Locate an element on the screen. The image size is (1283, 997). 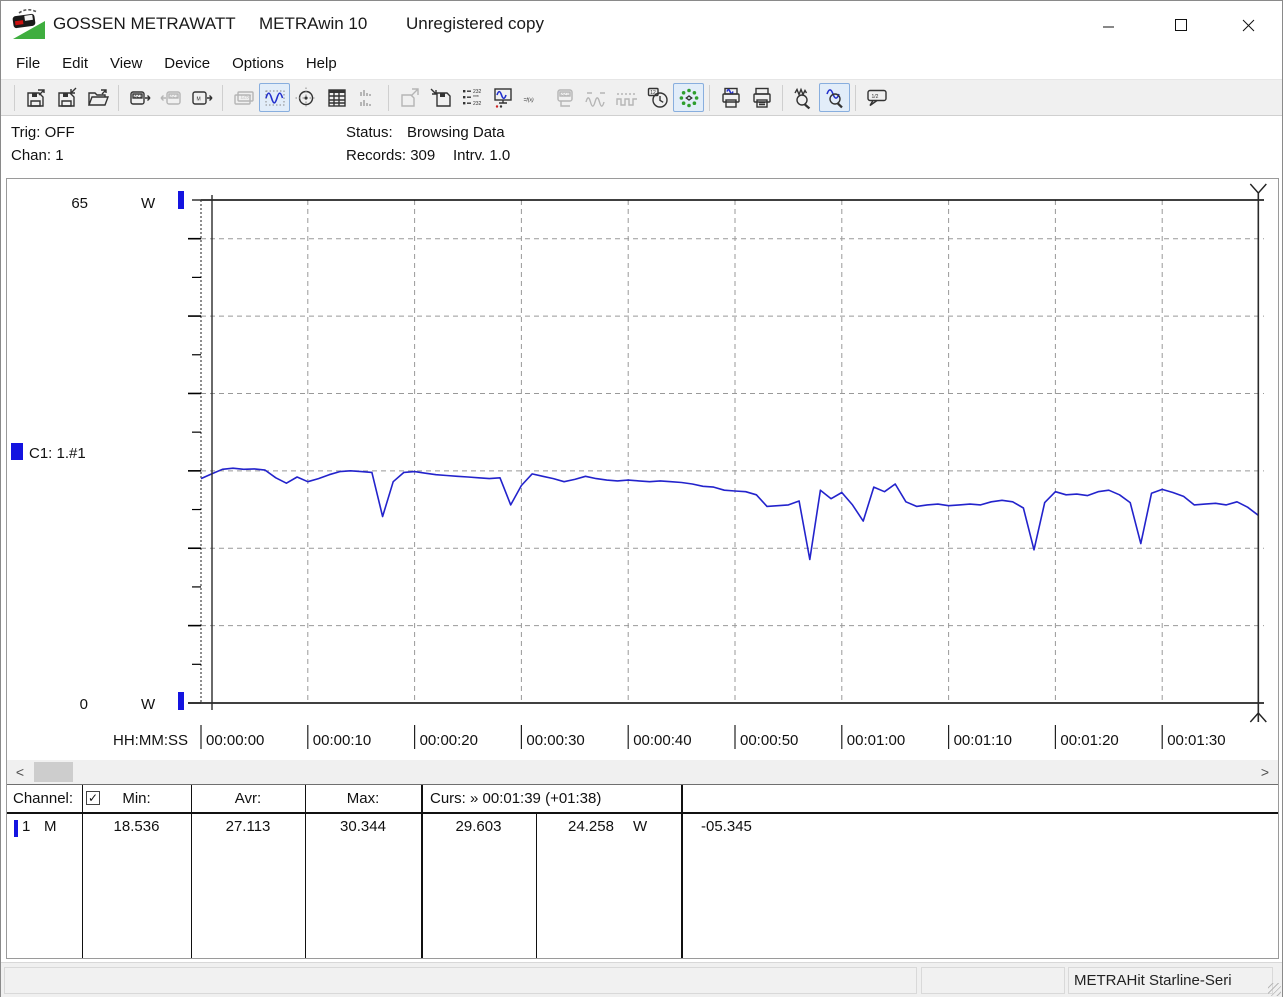
maximize-button is located at coordinates (1181, 25).